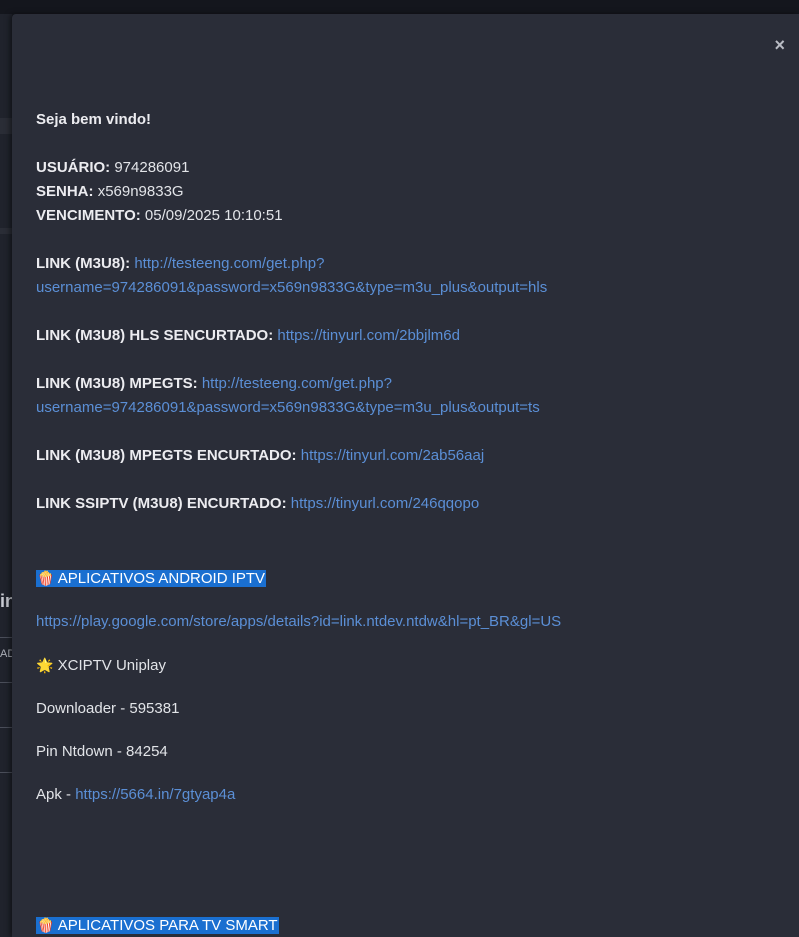 The width and height of the screenshot is (799, 937). I want to click on password-label: SENHA:, so click(65, 191).